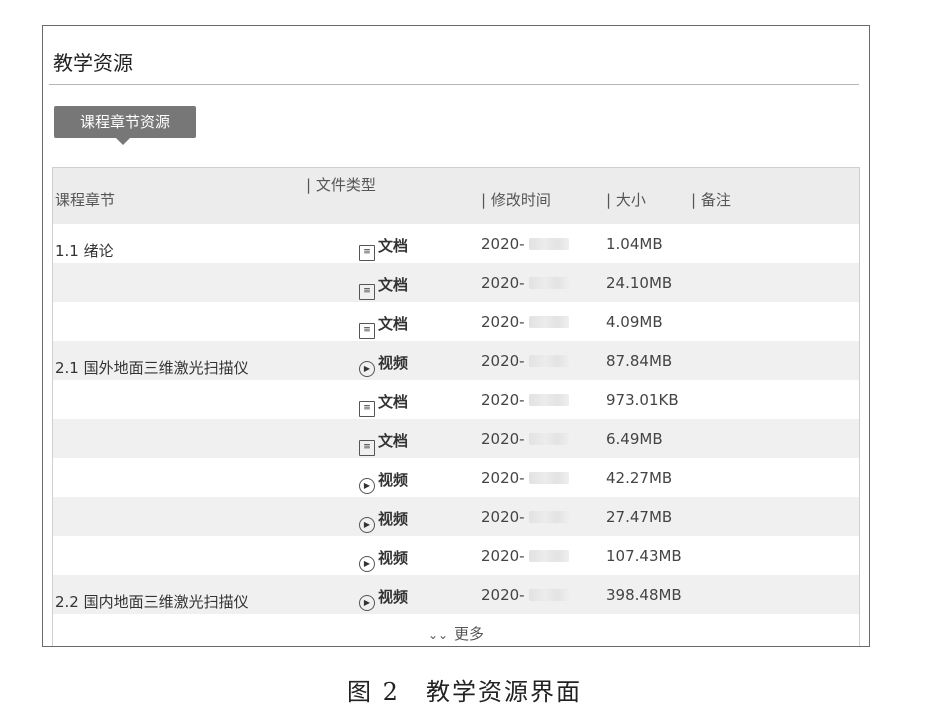 This screenshot has height=719, width=929. I want to click on size-cell: 42.27MB, so click(639, 478).